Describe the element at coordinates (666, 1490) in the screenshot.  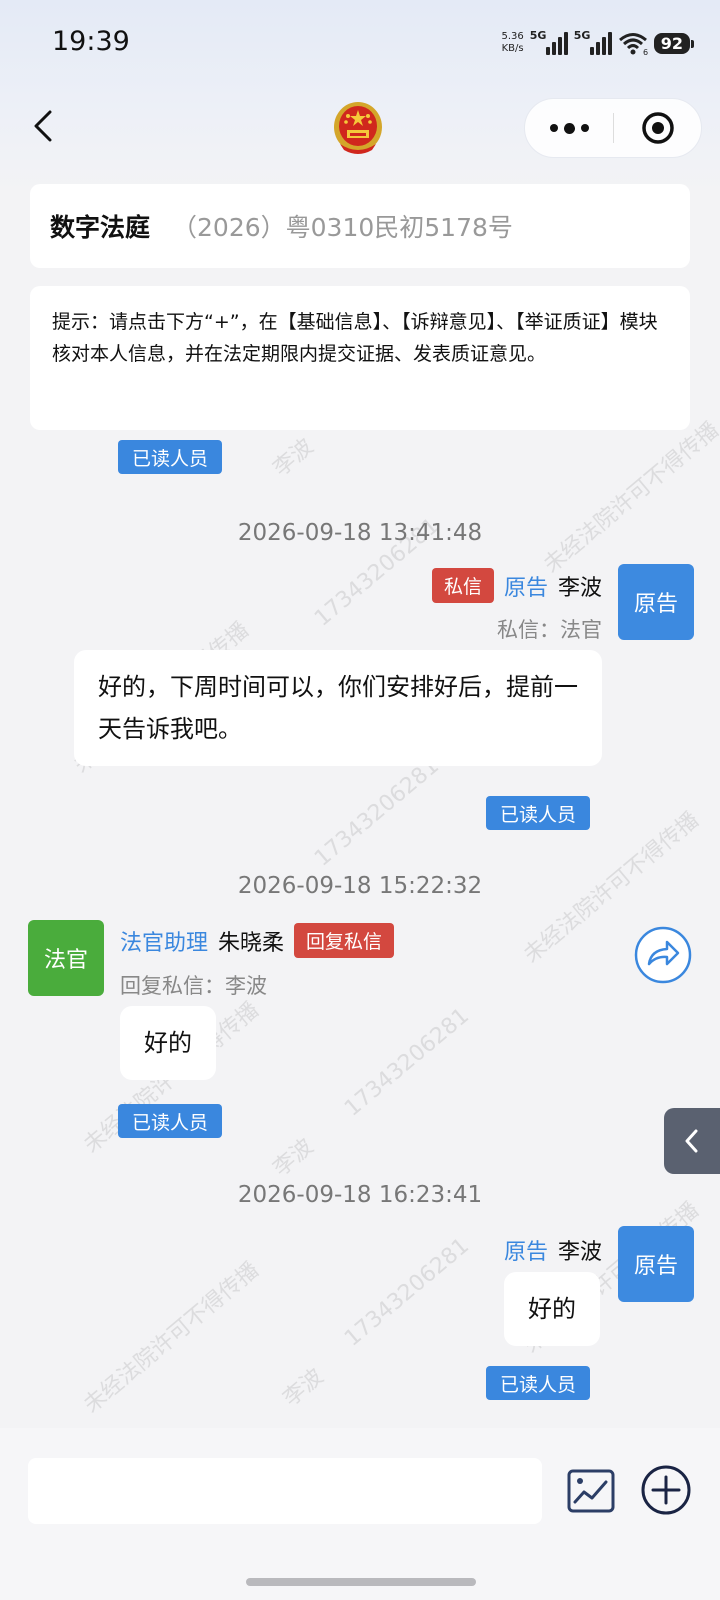
I see `plus-circle-icon` at that location.